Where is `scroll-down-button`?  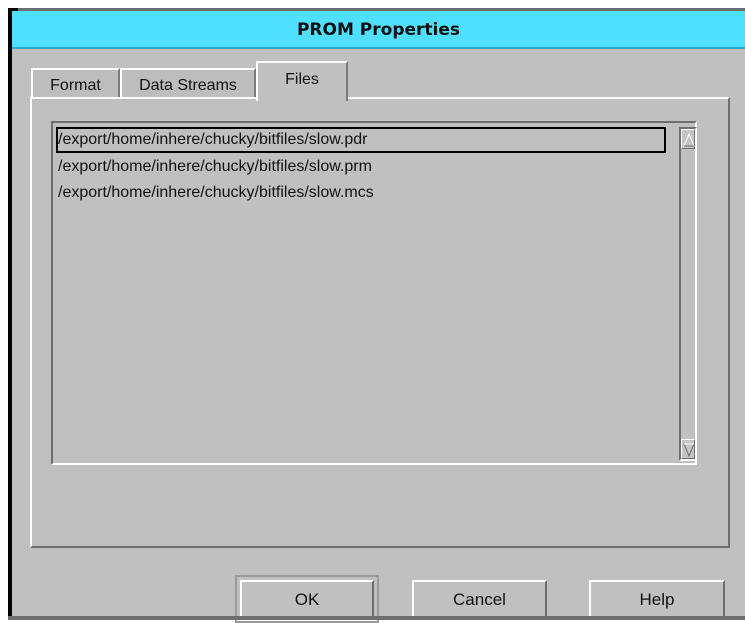
scroll-down-button is located at coordinates (688, 449).